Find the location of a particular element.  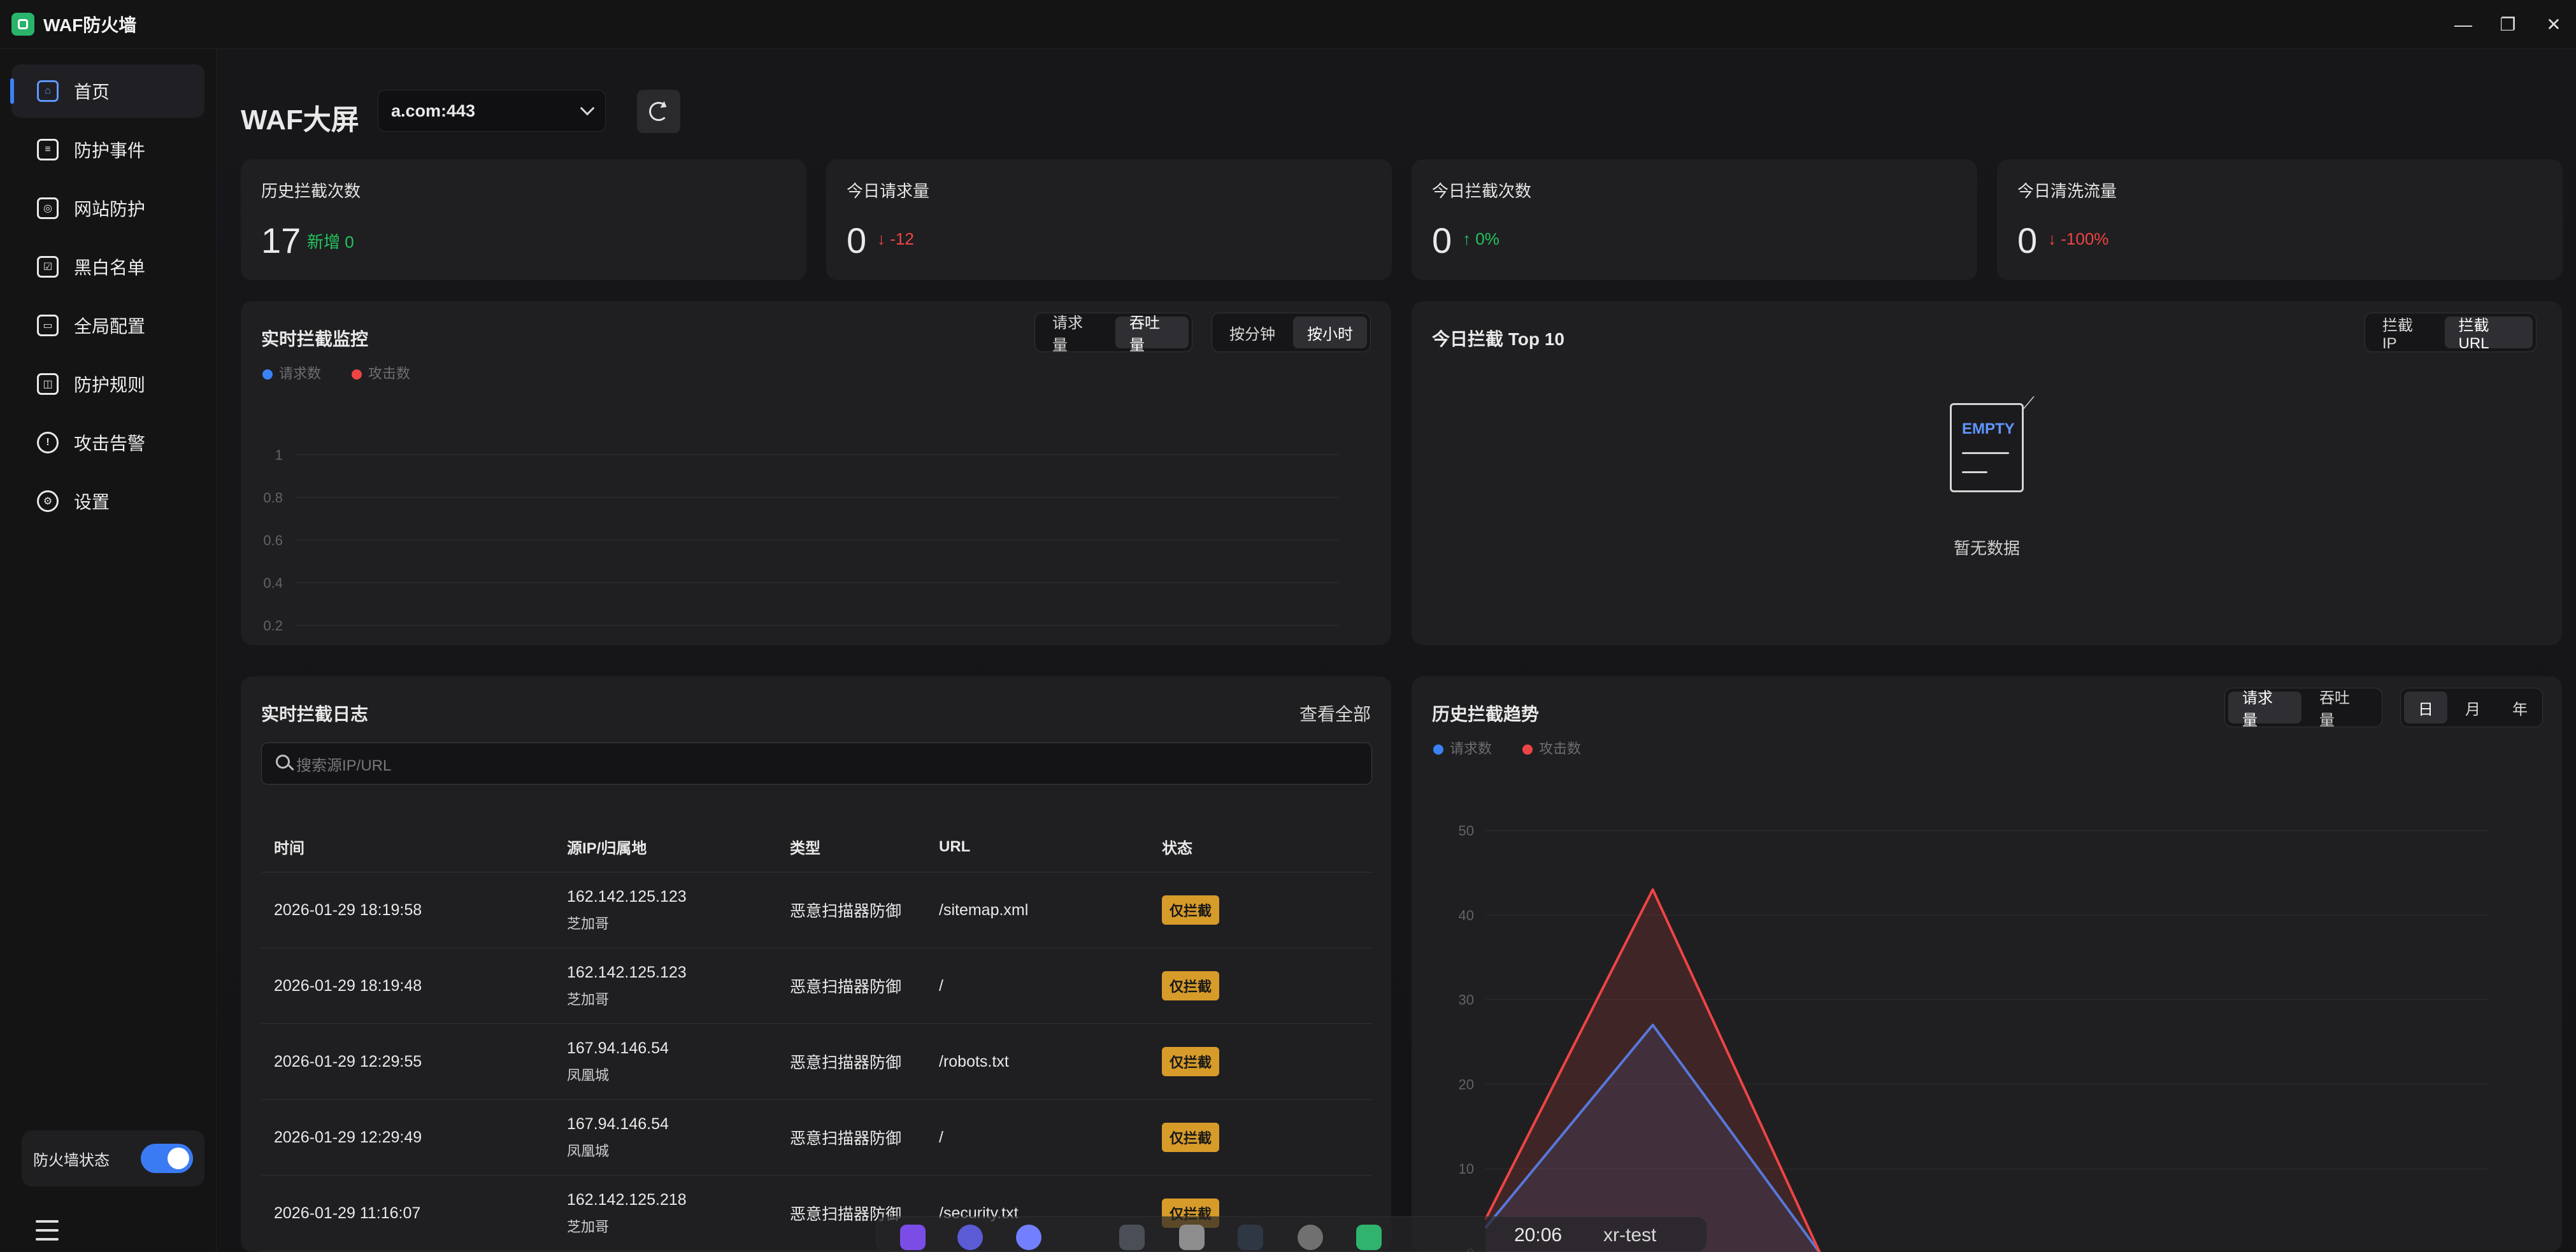

sidebar-item-label: 防护事件 is located at coordinates (110, 150).